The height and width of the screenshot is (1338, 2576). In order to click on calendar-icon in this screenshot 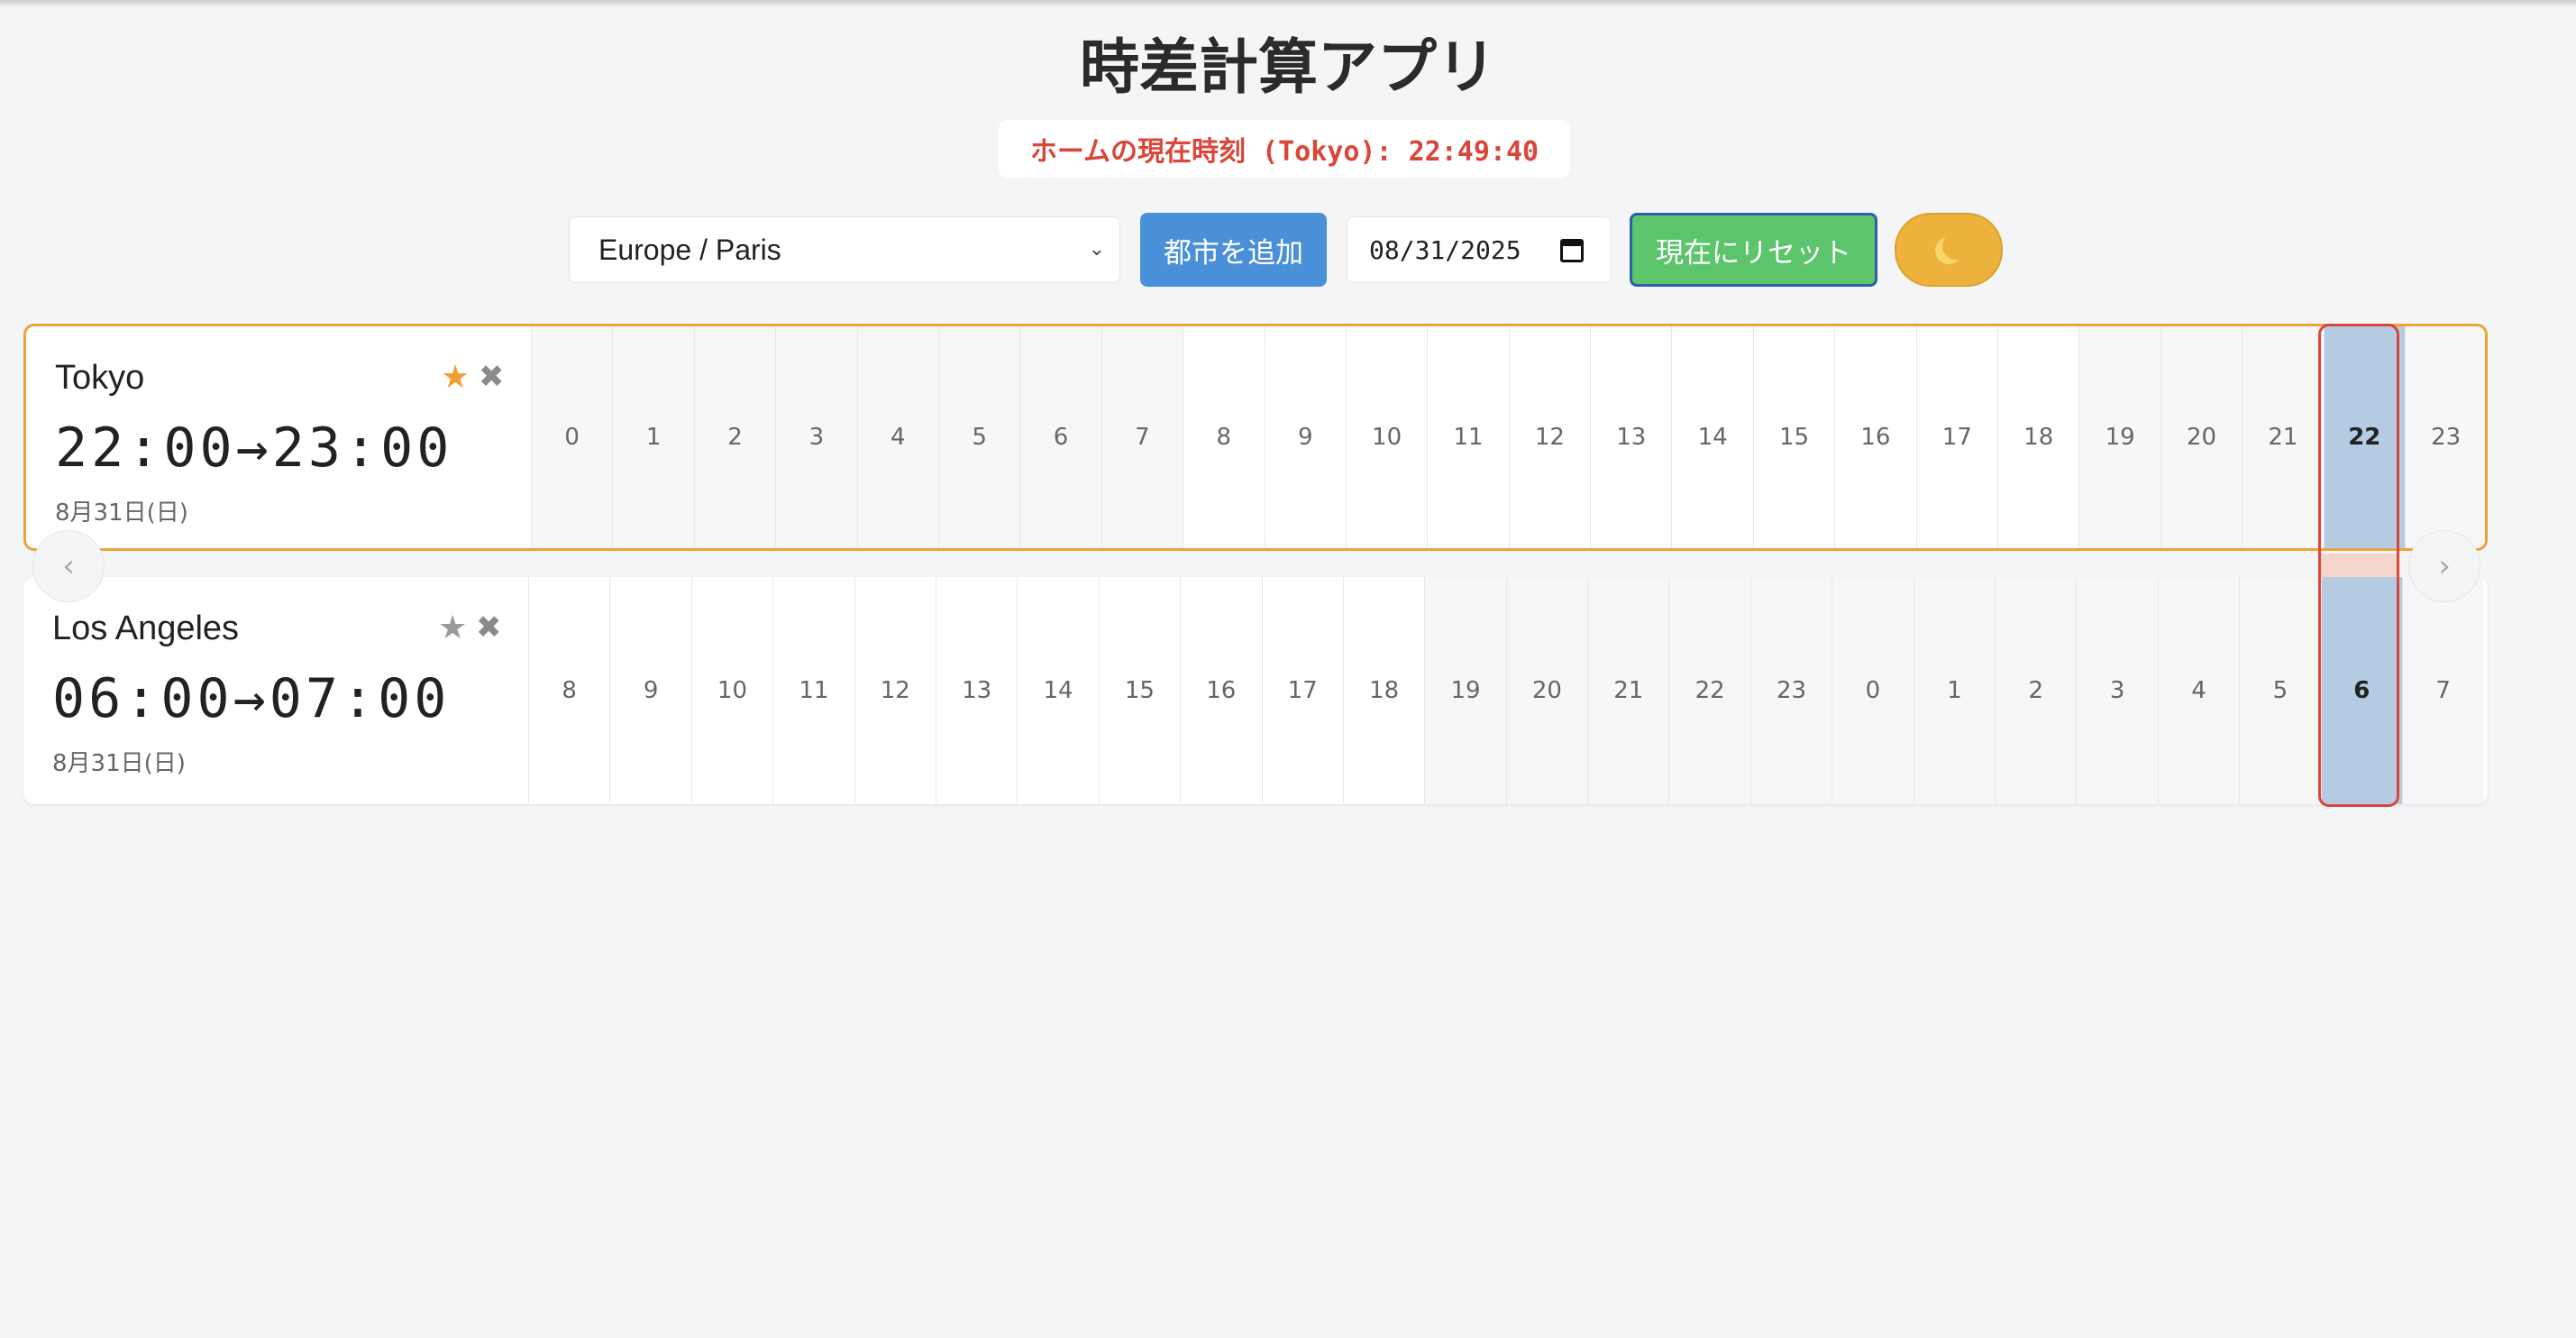, I will do `click(1572, 250)`.